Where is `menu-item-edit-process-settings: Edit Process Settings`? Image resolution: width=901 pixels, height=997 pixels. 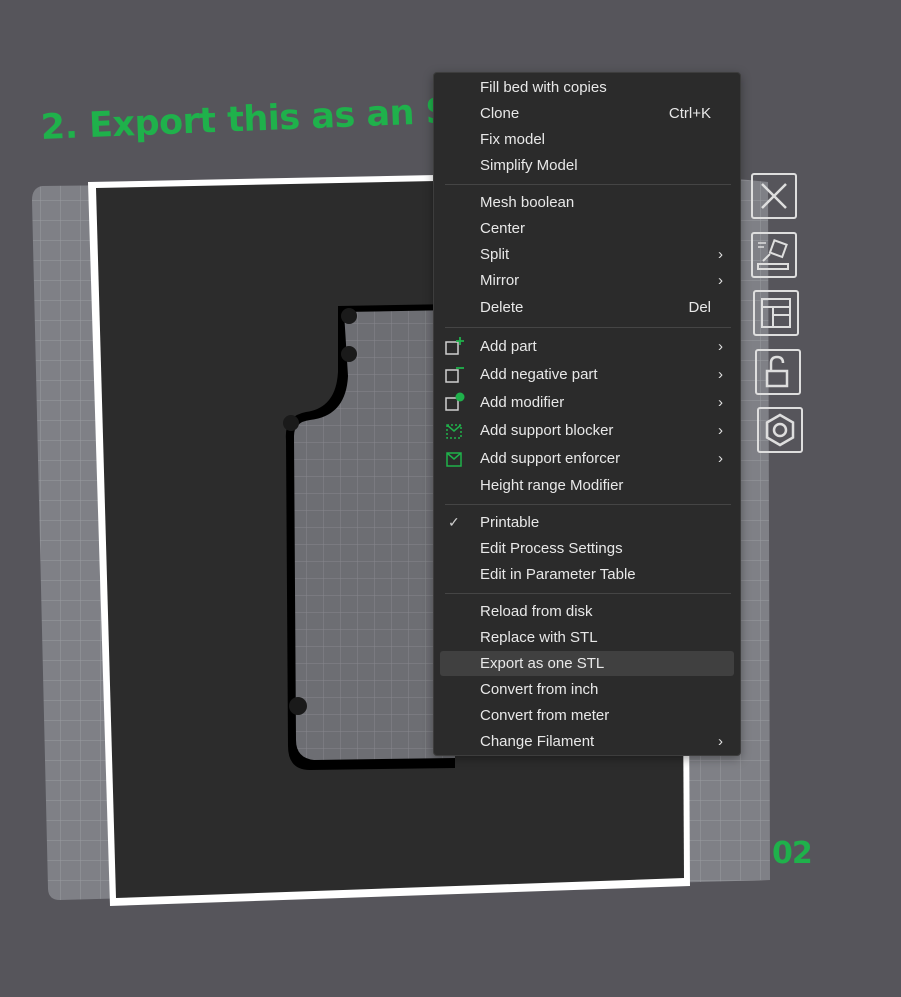 menu-item-edit-process-settings: Edit Process Settings is located at coordinates (587, 548).